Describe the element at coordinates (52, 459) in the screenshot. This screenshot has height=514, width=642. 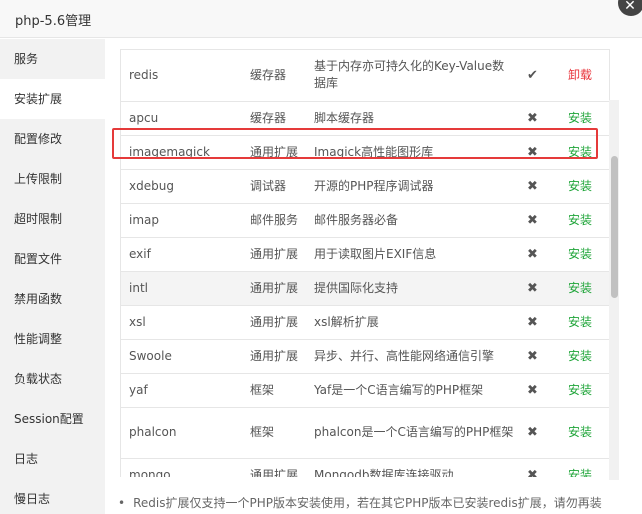
I see `sidebar-item-log: 日志` at that location.